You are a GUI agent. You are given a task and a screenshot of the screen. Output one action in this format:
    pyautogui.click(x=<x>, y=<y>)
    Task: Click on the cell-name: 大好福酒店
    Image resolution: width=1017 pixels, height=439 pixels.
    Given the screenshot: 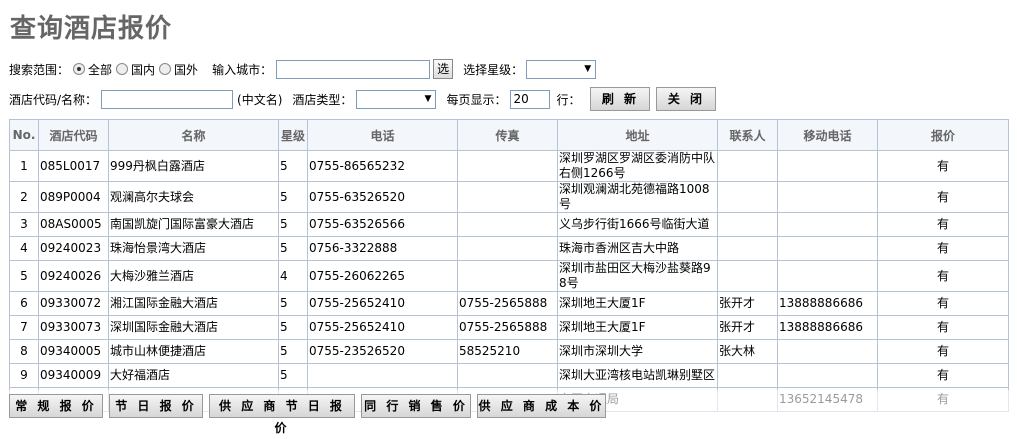 What is the action you would take?
    pyautogui.click(x=193, y=375)
    